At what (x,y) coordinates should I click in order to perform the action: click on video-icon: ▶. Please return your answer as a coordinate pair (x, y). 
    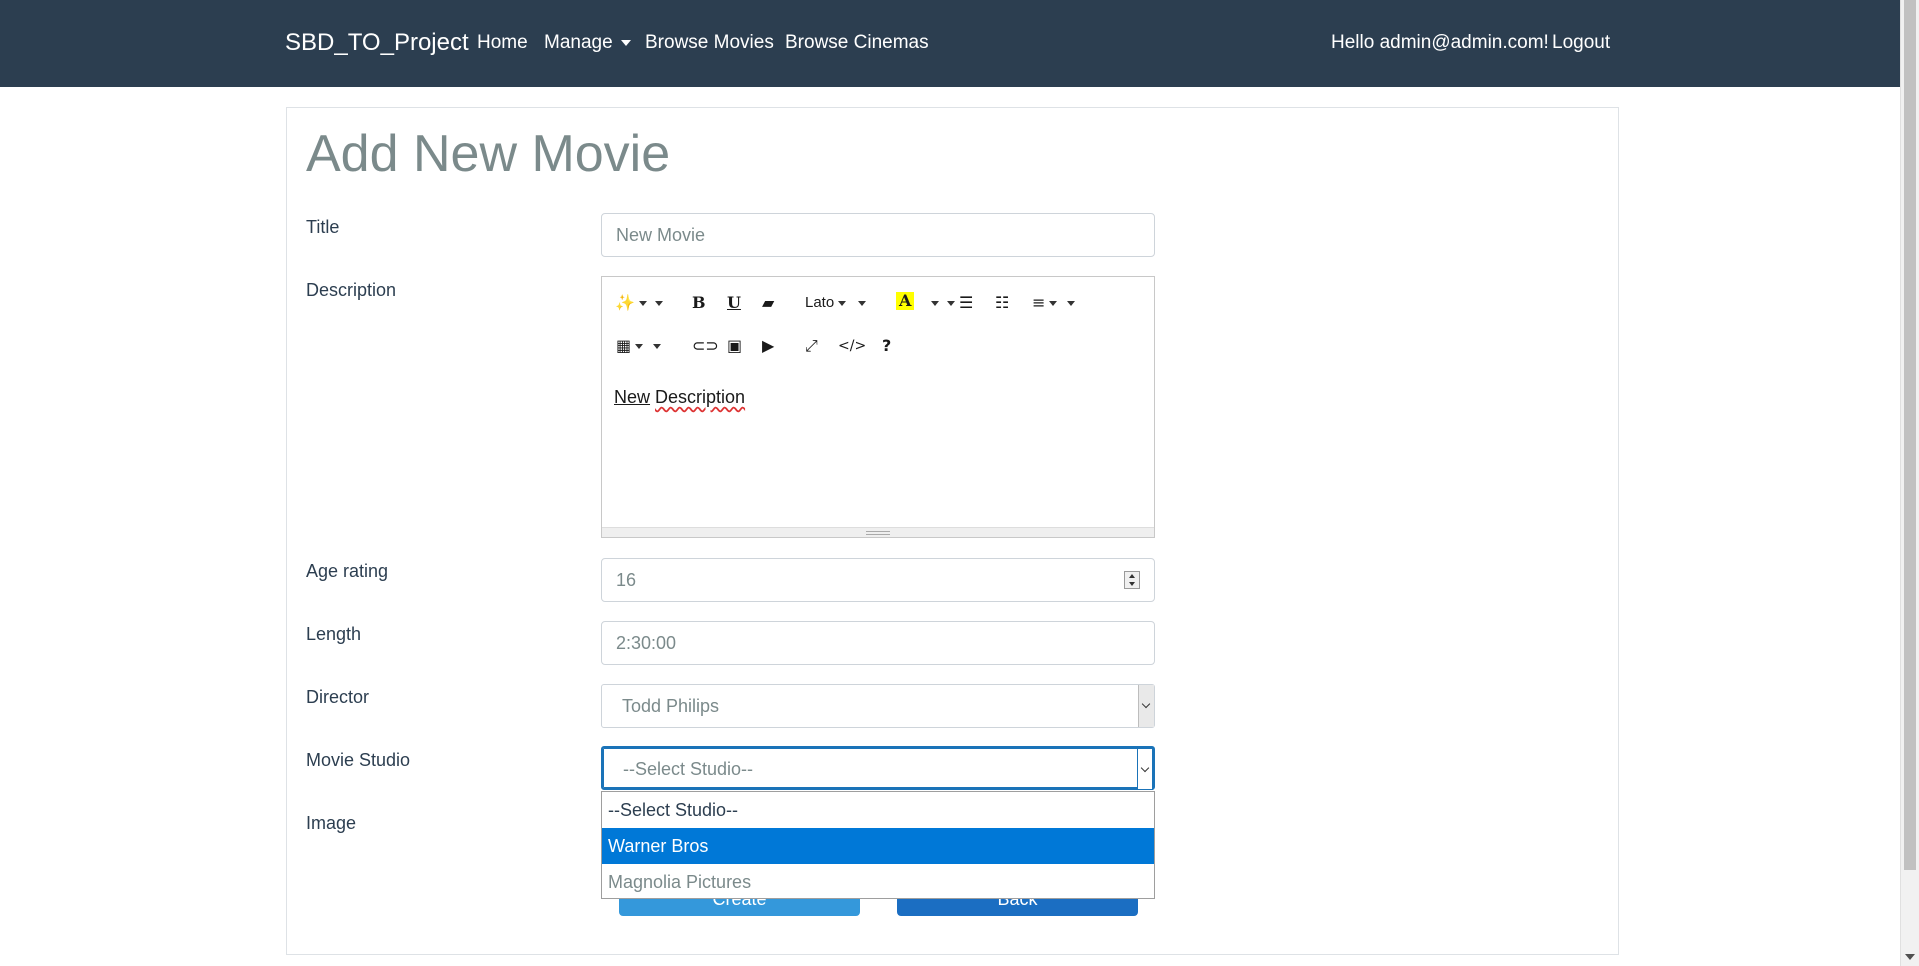
    Looking at the image, I should click on (768, 346).